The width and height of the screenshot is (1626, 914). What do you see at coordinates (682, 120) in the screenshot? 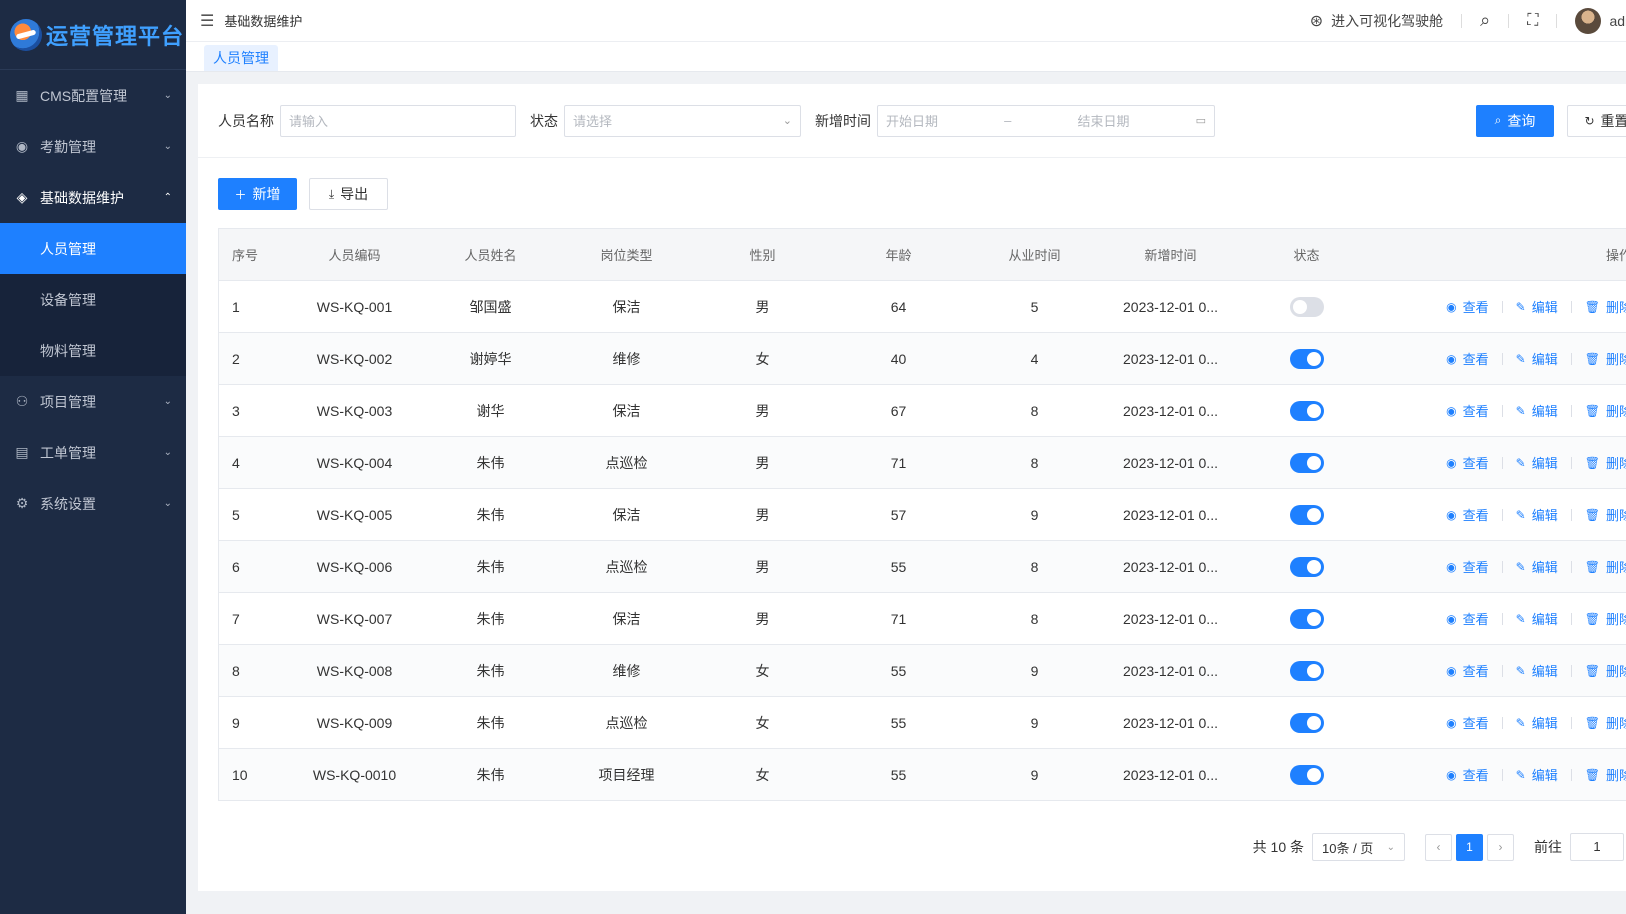
I see `status-filter-select: 请选择 ⌄` at bounding box center [682, 120].